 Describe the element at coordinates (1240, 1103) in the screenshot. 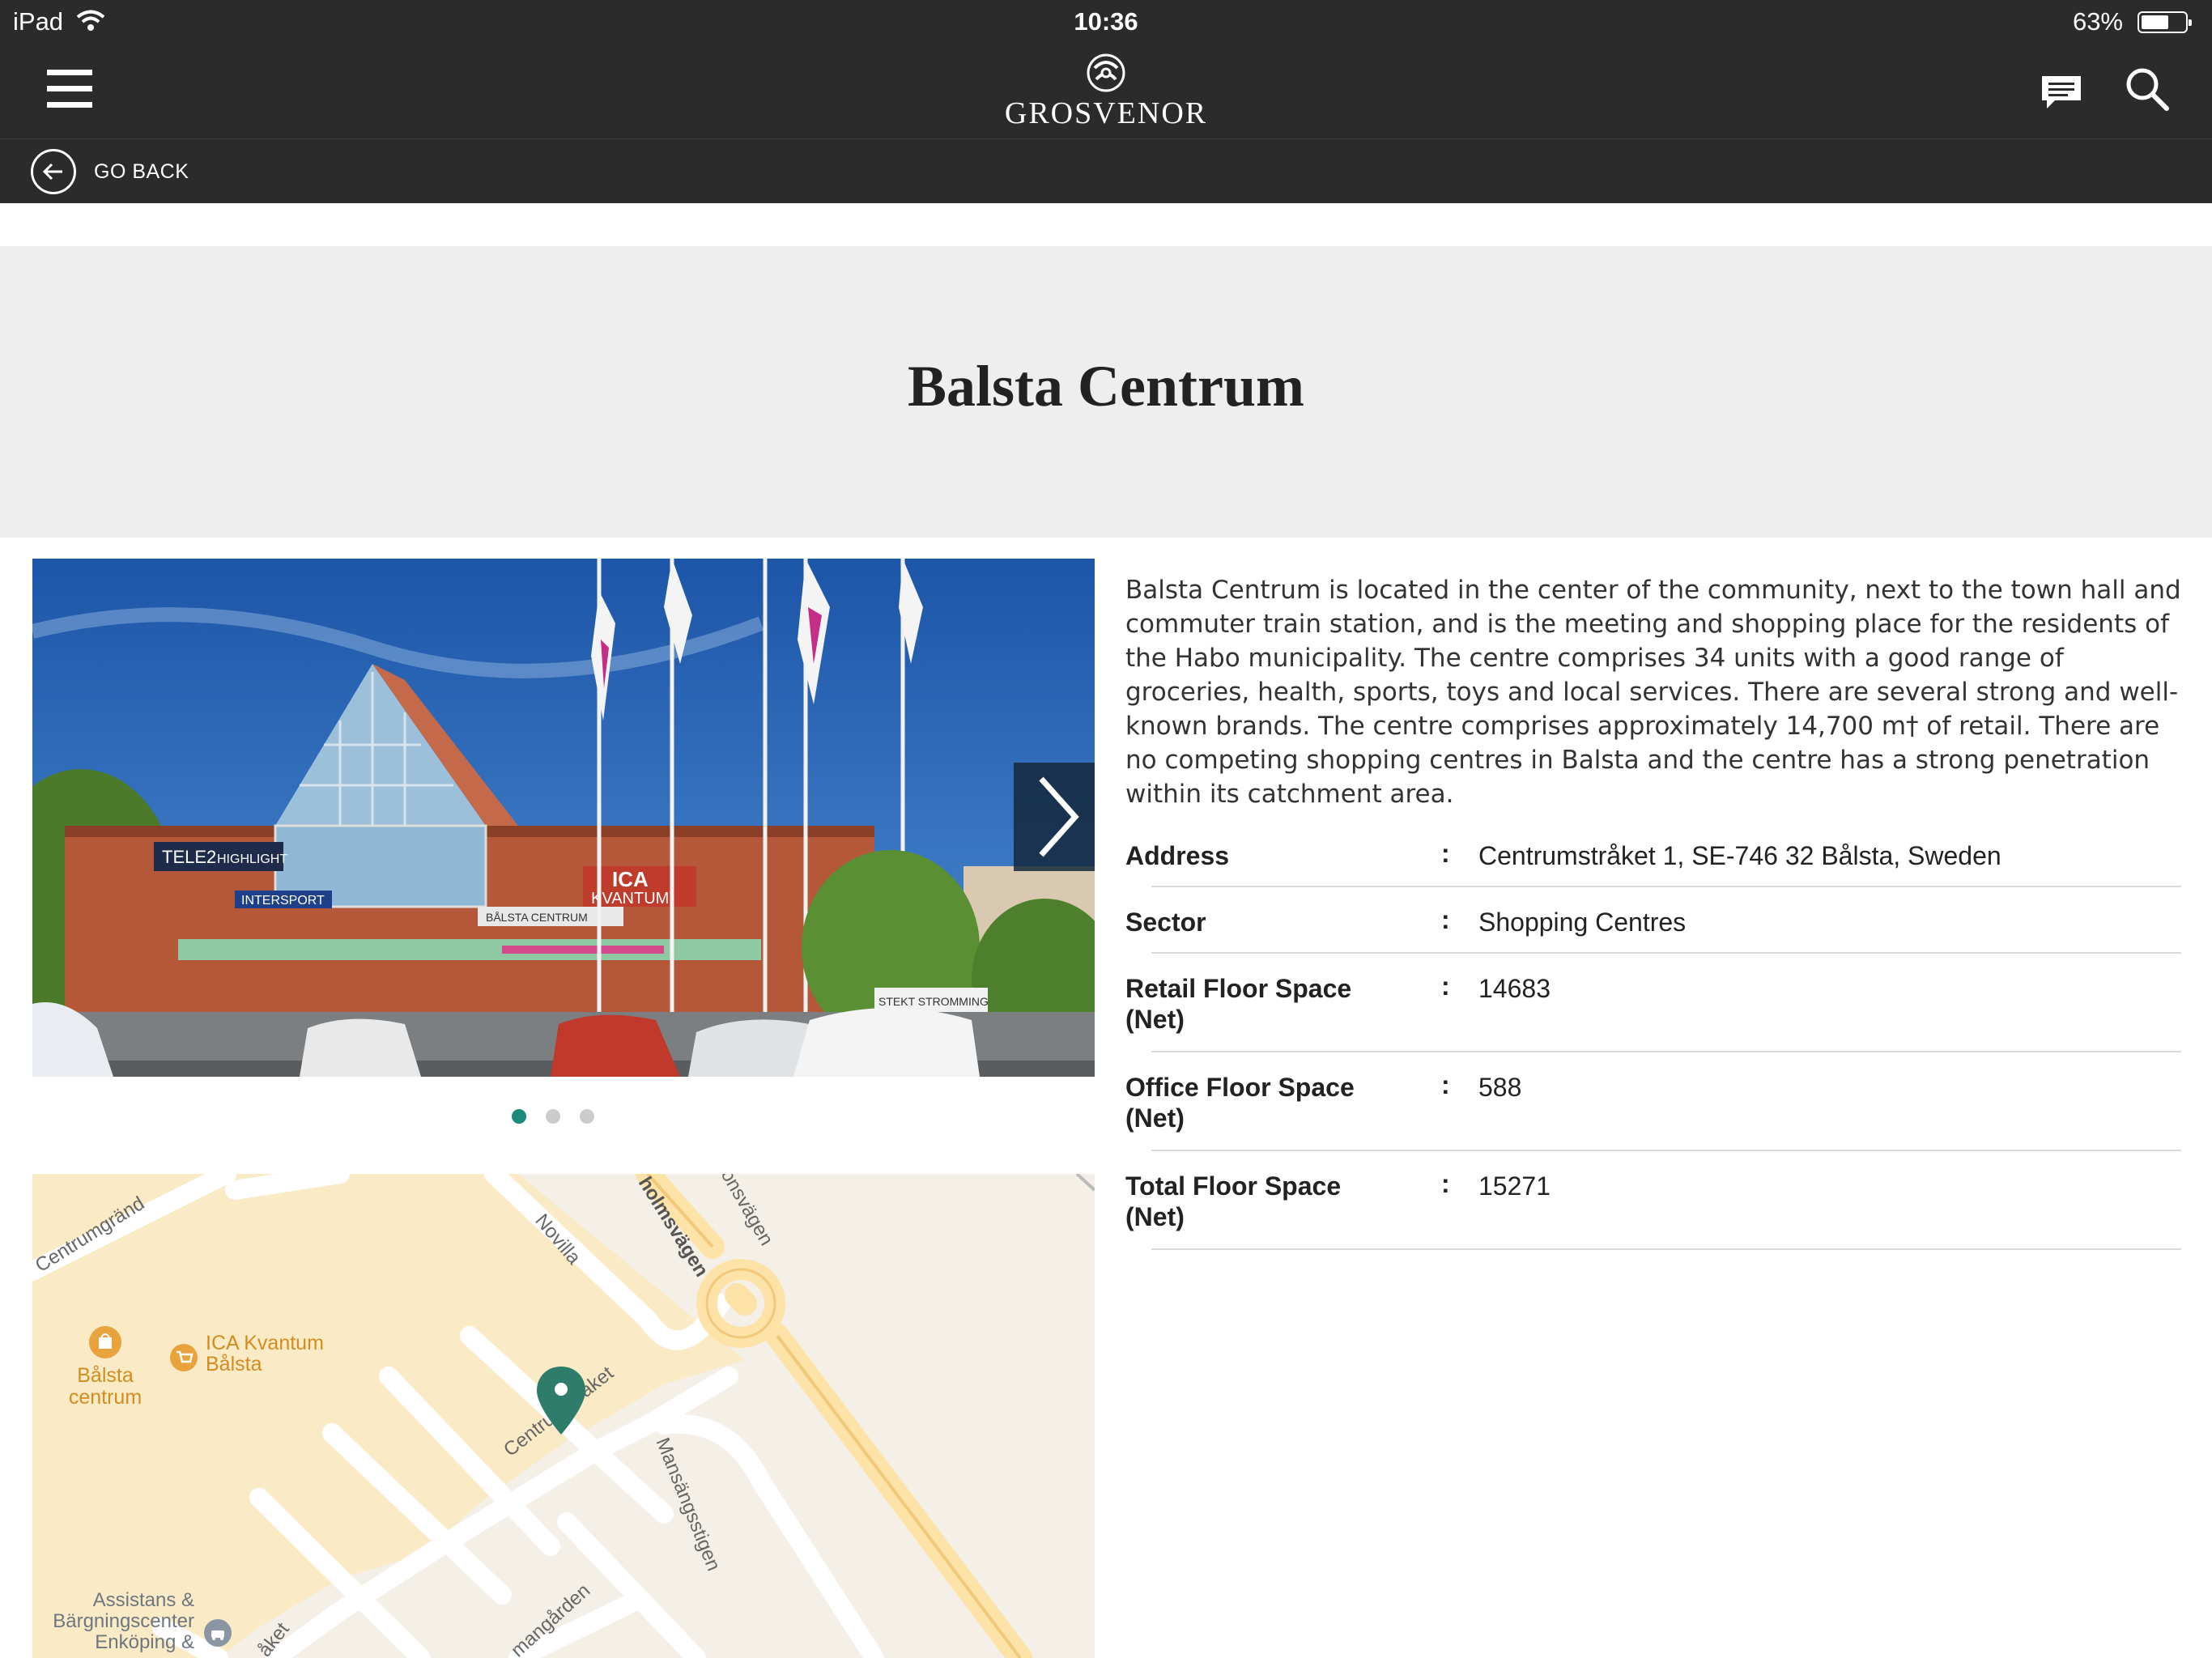

I see `detail-label: Office Floor Space (Net)` at that location.